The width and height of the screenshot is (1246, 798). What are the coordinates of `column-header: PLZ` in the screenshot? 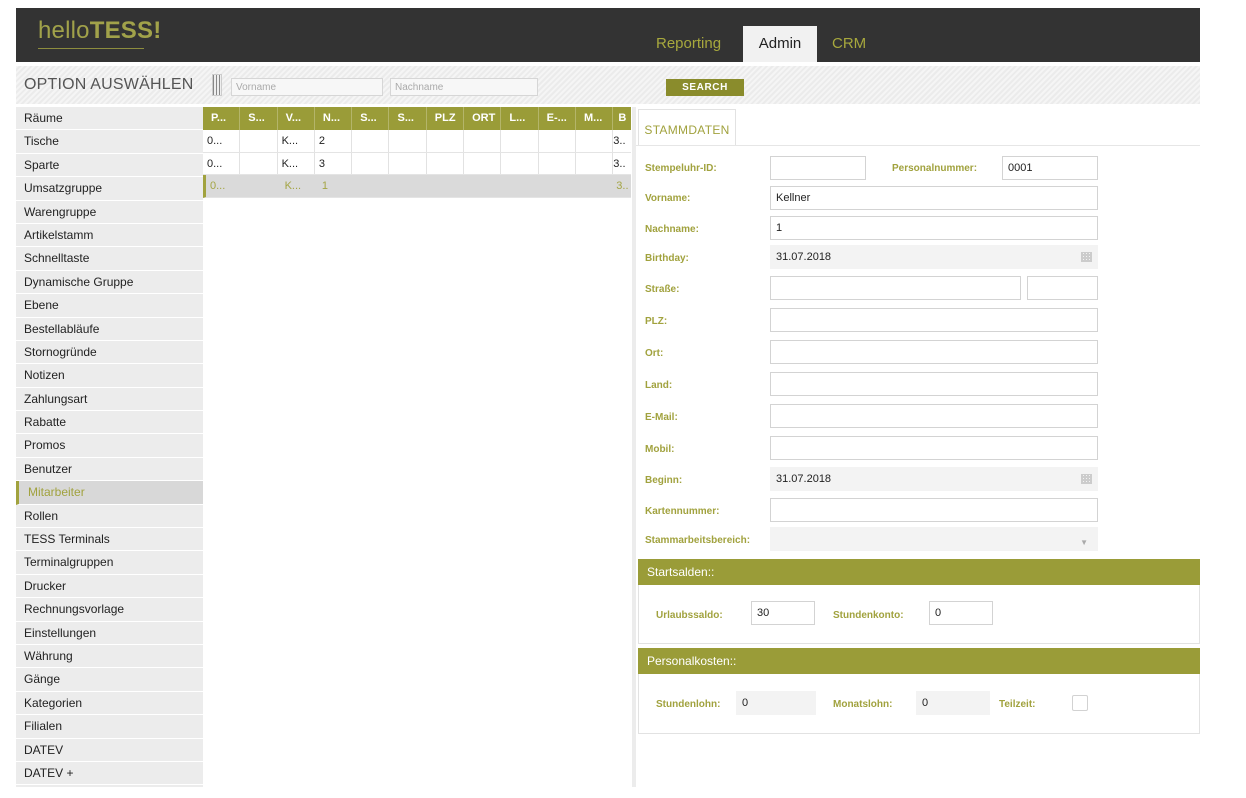 It's located at (446, 118).